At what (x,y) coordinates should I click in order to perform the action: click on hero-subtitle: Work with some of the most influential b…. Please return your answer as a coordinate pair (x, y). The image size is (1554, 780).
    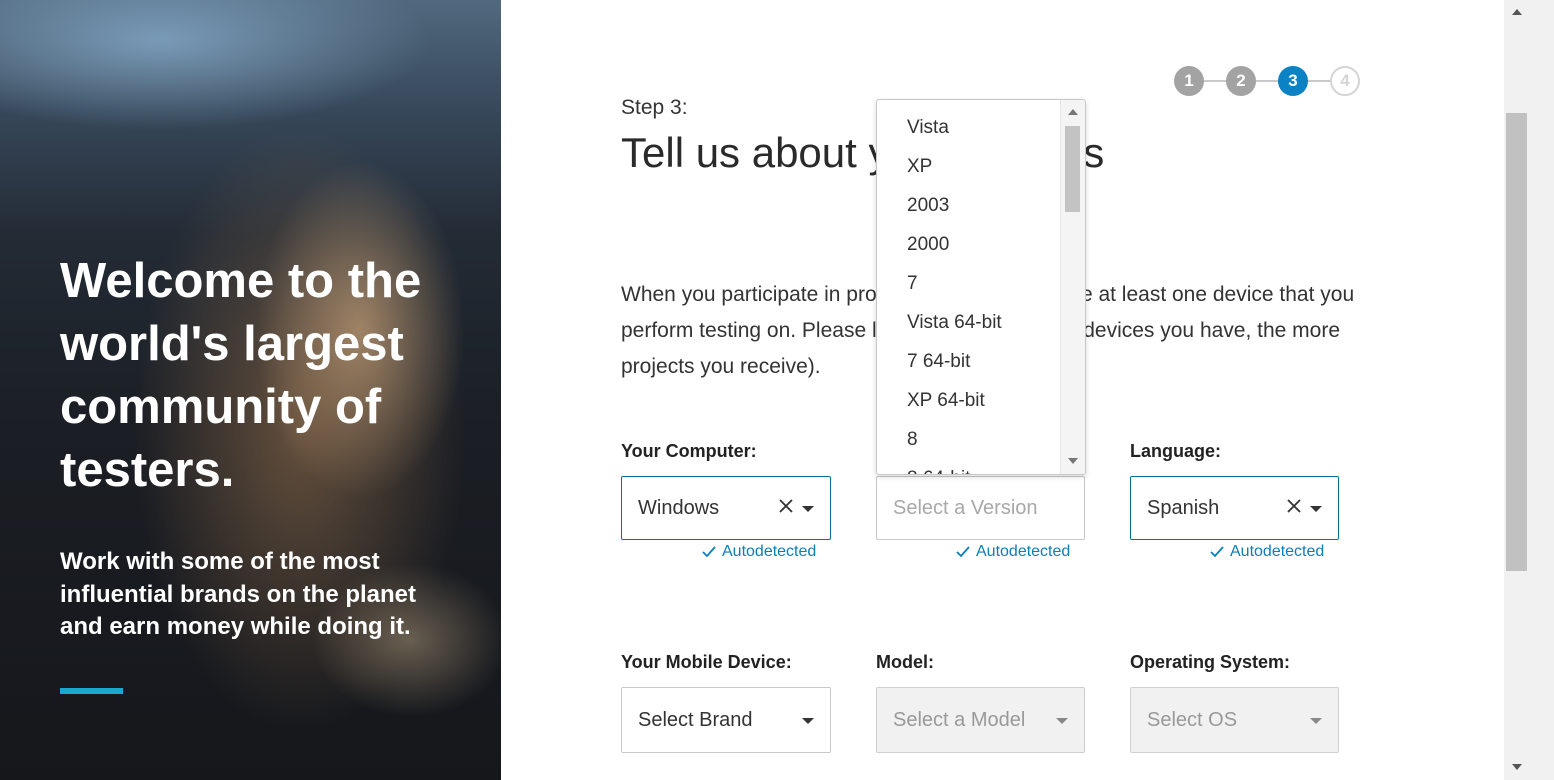
    Looking at the image, I should click on (238, 594).